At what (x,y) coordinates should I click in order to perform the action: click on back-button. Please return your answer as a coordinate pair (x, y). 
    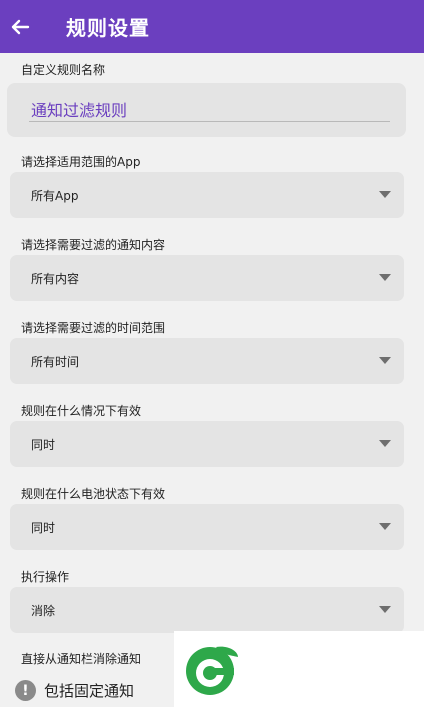
    Looking at the image, I should click on (20, 27).